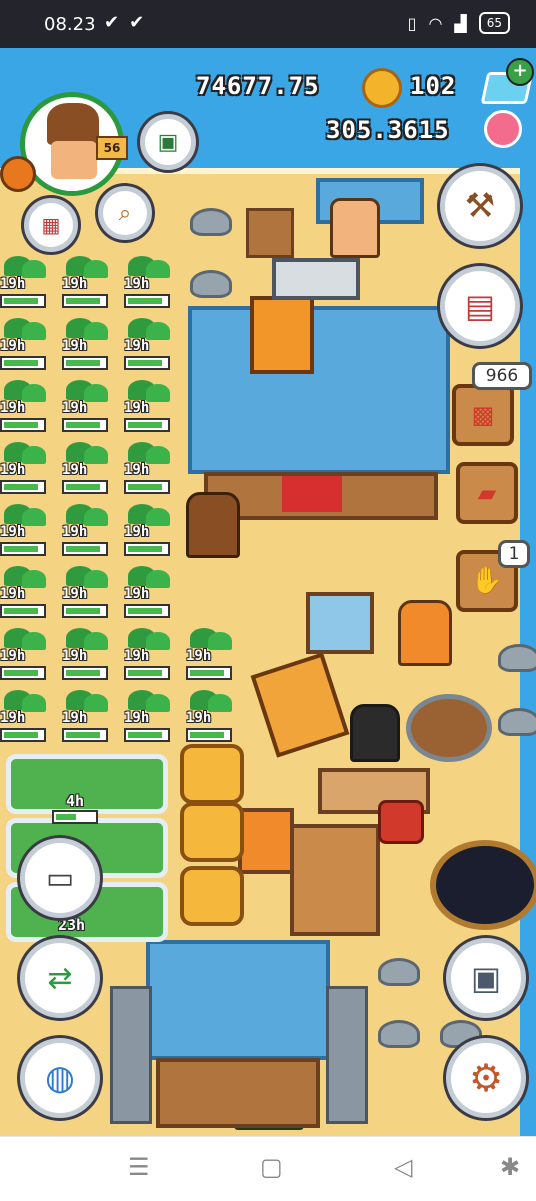 The width and height of the screenshot is (536, 1201). Describe the element at coordinates (449, 728) in the screenshot. I see `campfire` at that location.